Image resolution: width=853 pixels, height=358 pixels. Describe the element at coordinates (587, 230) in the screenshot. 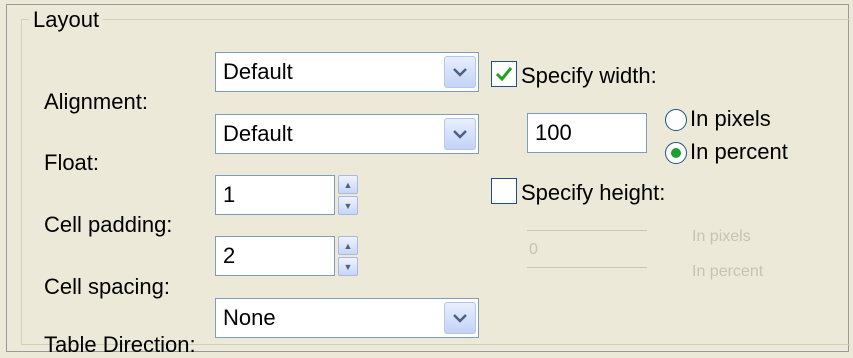

I see `height-input-top-border` at that location.